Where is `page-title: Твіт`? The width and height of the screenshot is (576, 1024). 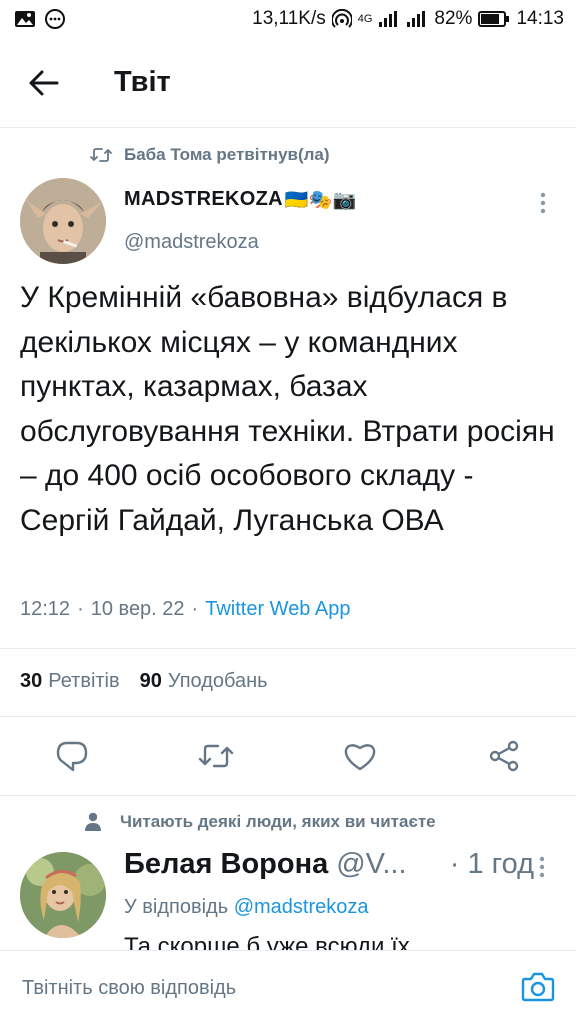 page-title: Твіт is located at coordinates (142, 82).